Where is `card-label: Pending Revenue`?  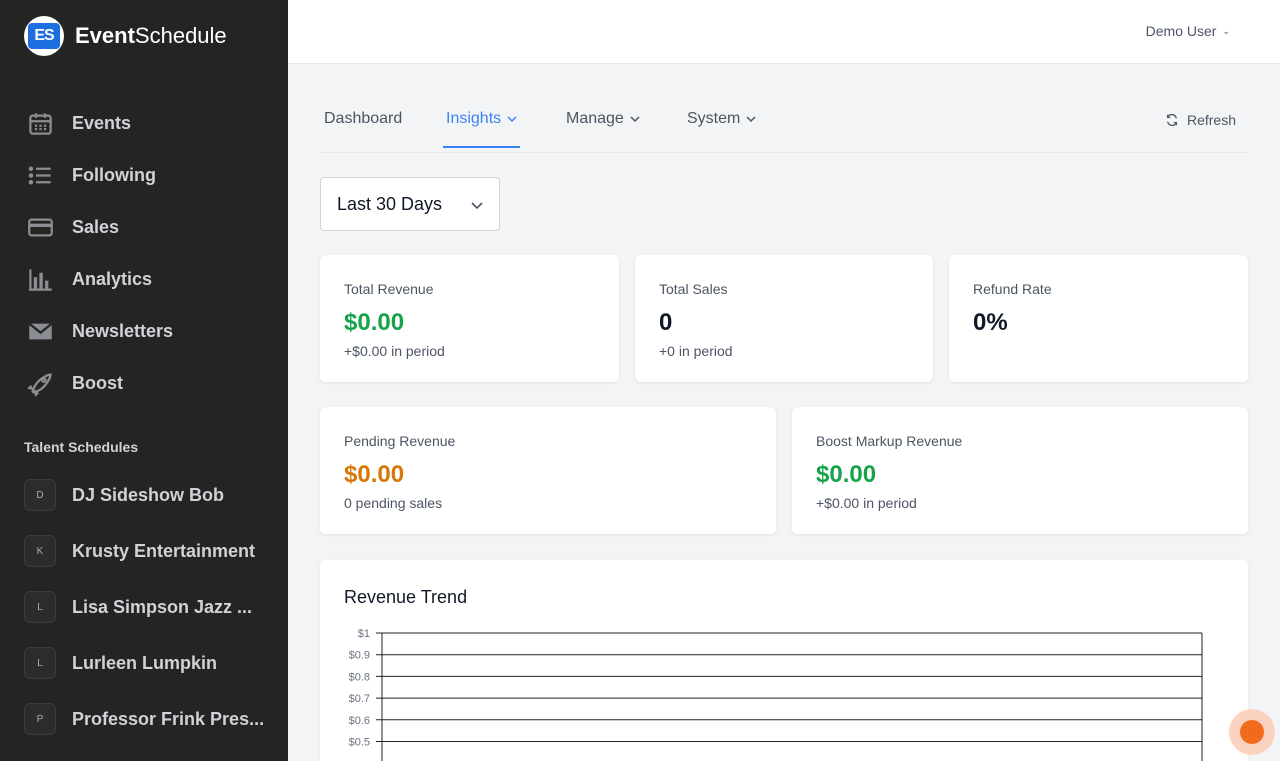
card-label: Pending Revenue is located at coordinates (400, 441).